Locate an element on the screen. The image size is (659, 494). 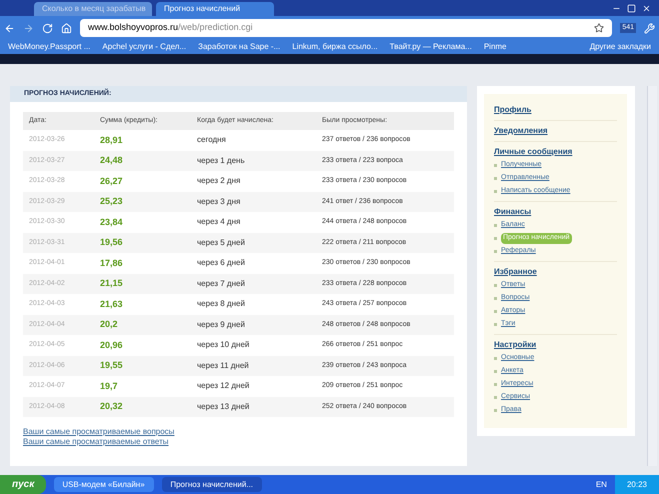
link: Ваши самые просматриваемые вопросы is located at coordinates (238, 432).